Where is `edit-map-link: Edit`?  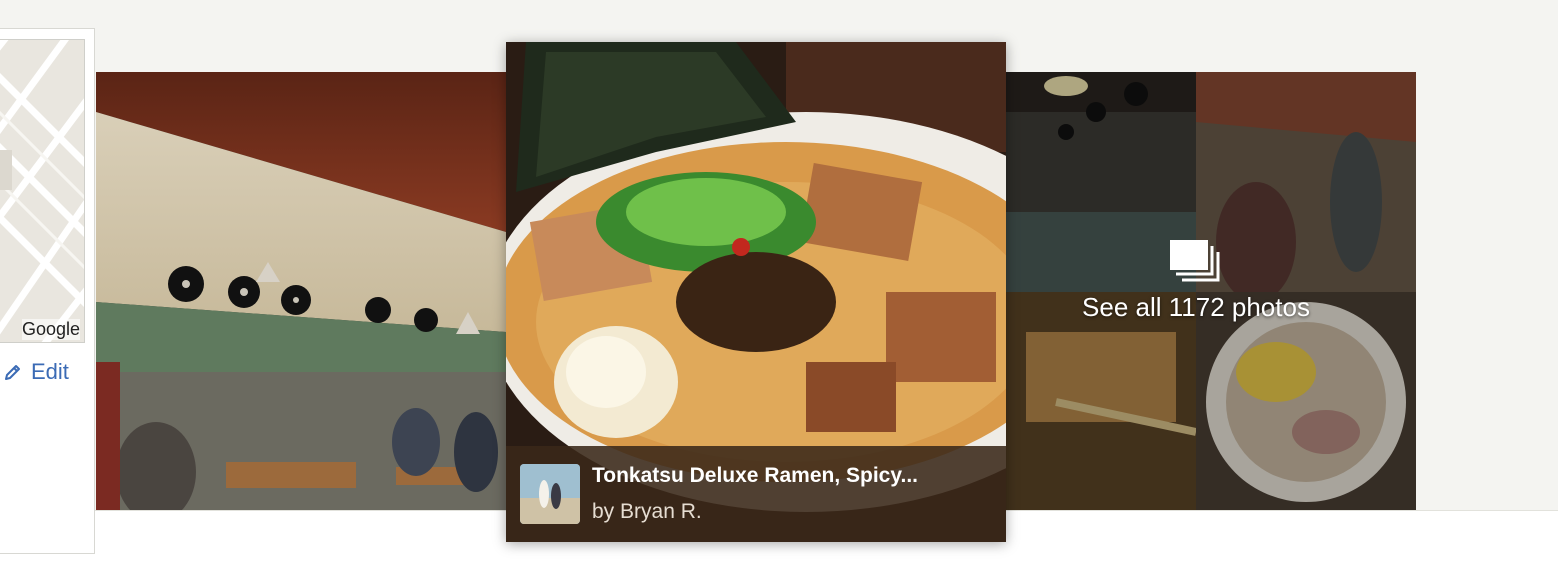
edit-map-link: Edit is located at coordinates (36, 372).